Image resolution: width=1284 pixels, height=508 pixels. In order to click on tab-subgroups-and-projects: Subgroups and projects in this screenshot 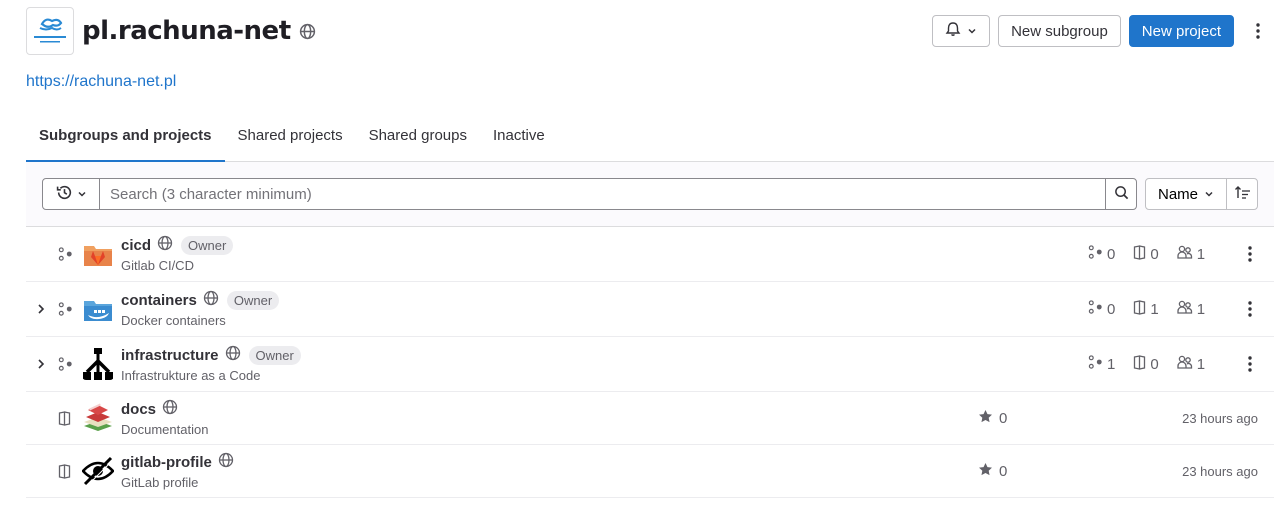, I will do `click(125, 139)`.